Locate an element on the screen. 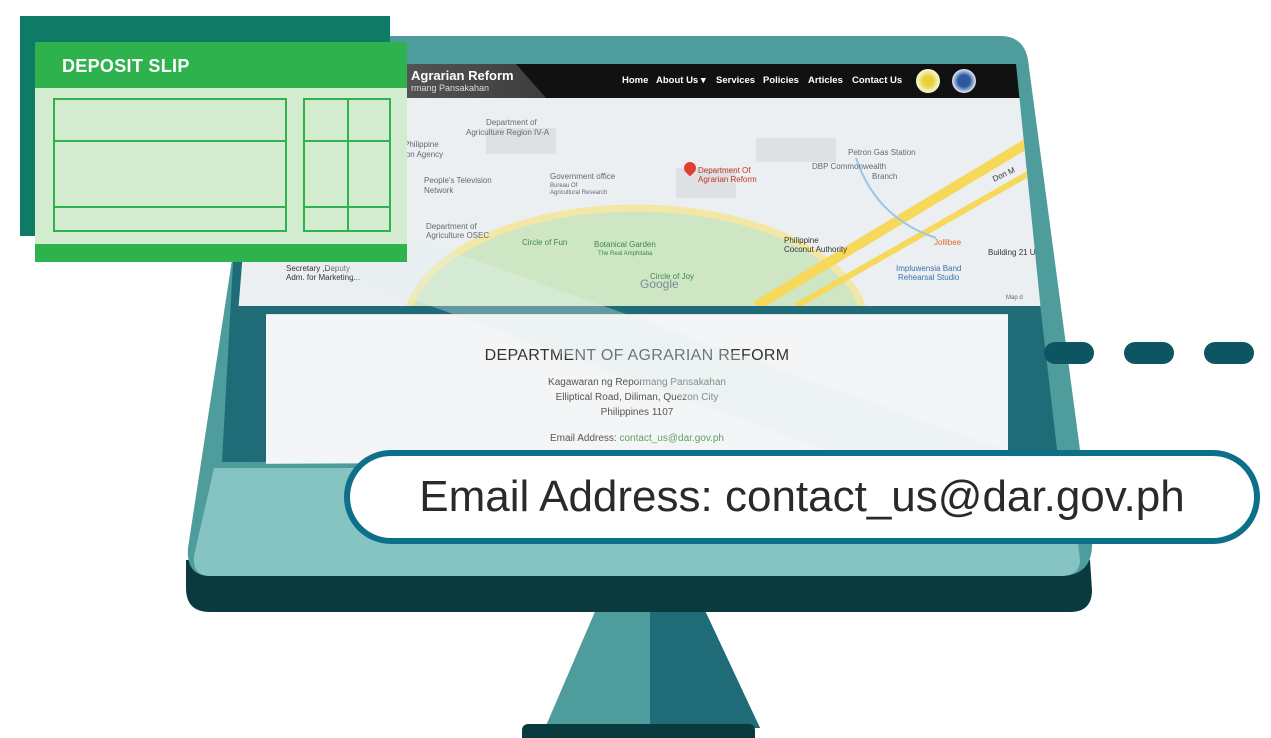  email-callout-inner: Email Address: contact_us@dar.gov.ph is located at coordinates (802, 497).